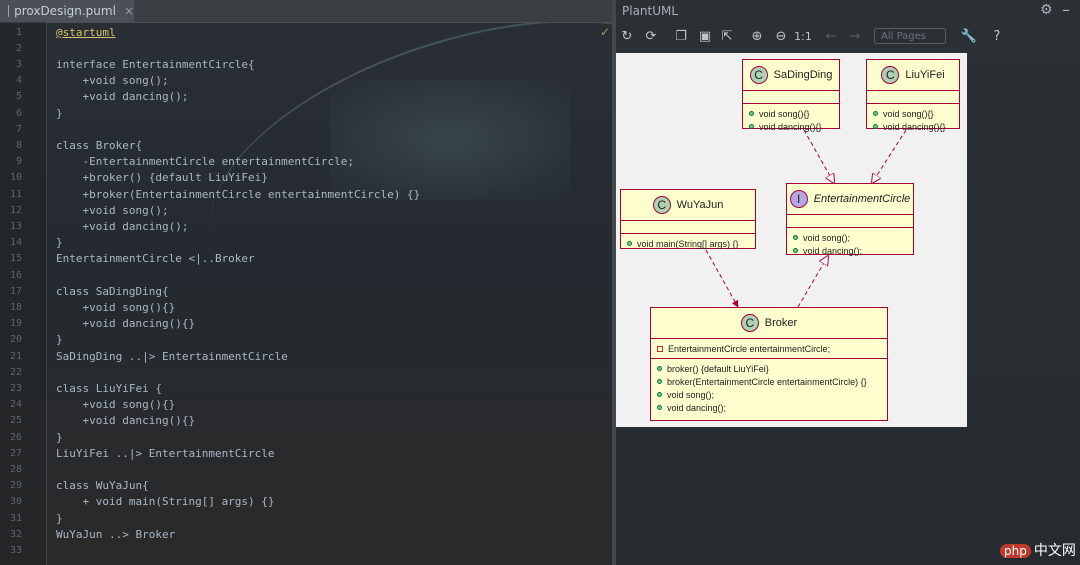  Describe the element at coordinates (306, 243) in the screenshot. I see `code-line: 14}` at that location.